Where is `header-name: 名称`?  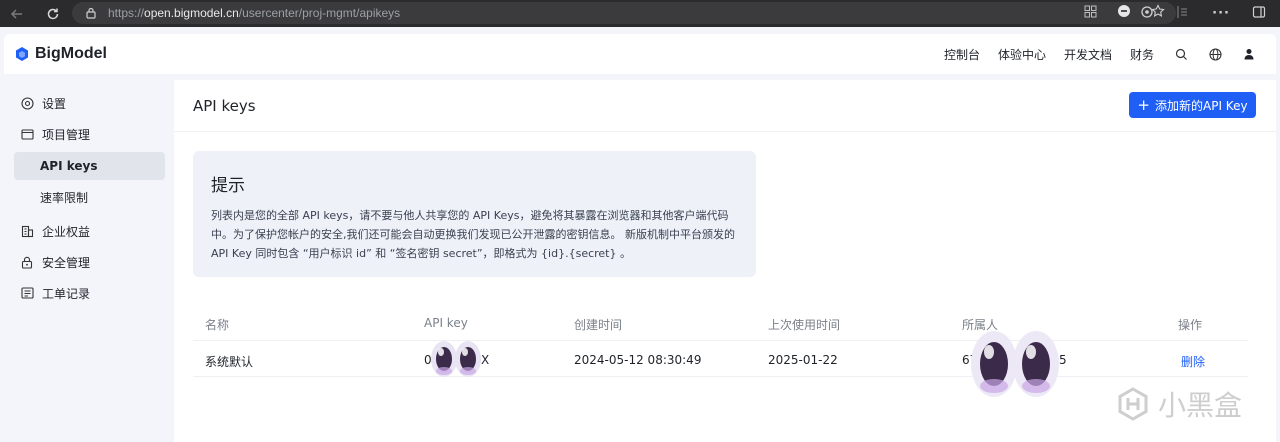
header-name: 名称 is located at coordinates (217, 325).